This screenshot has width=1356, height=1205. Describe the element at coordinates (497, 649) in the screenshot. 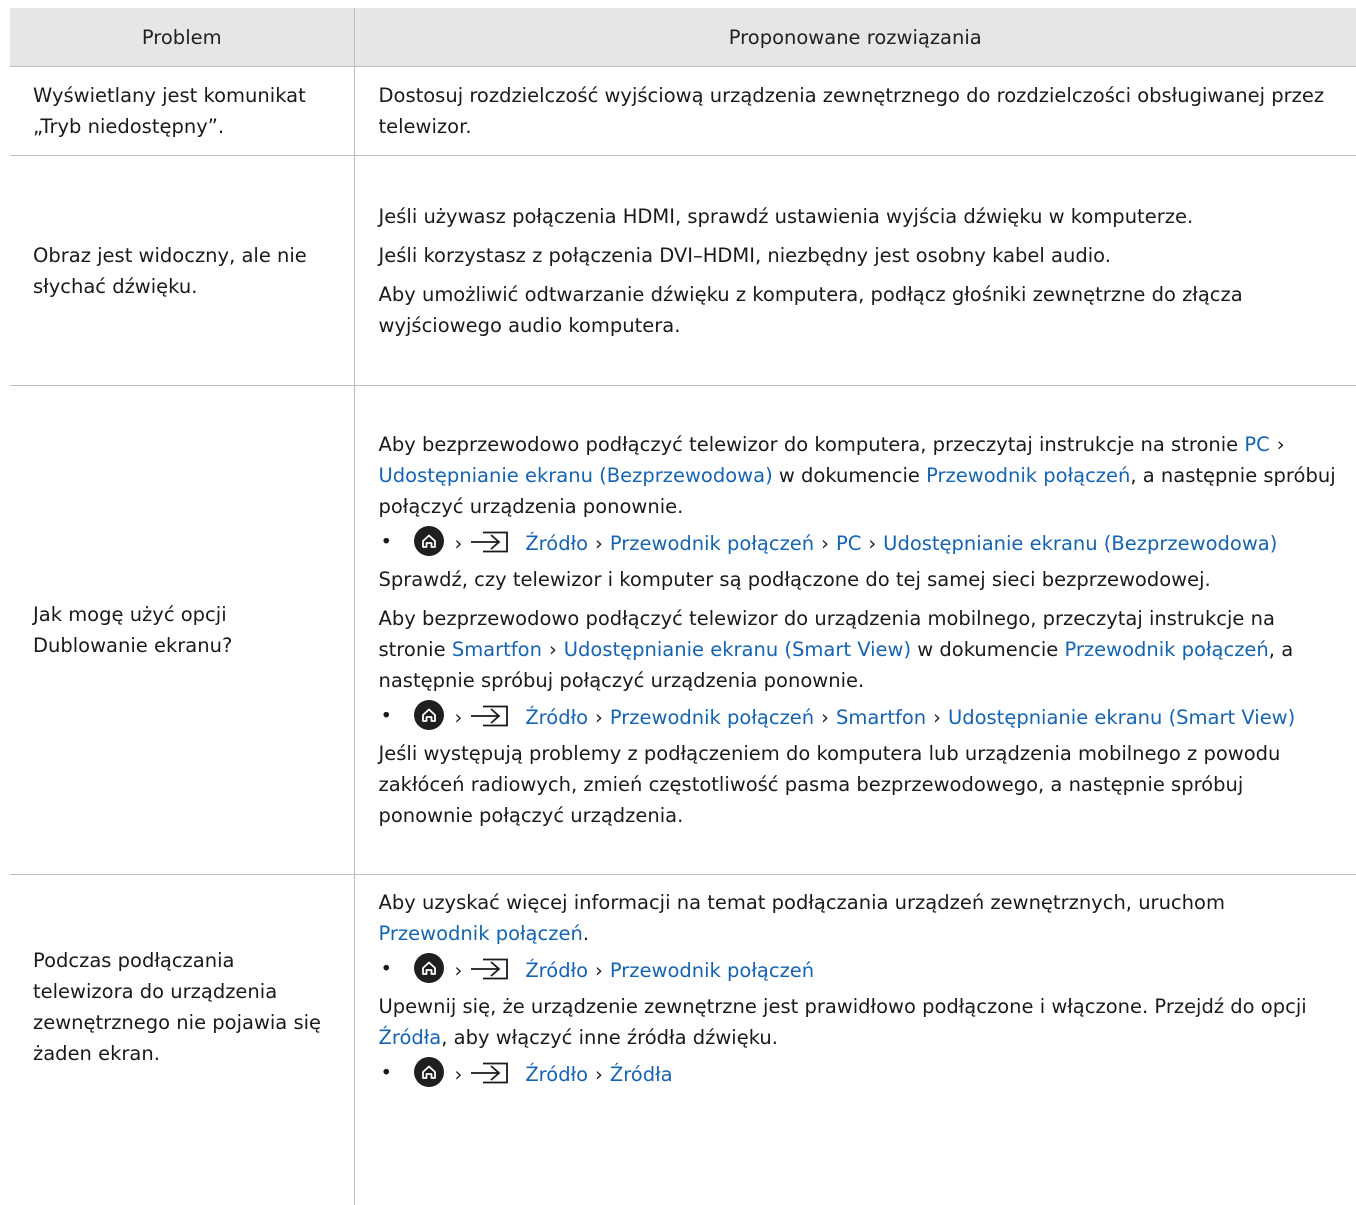

I see `link-smartphone: Smartfon` at that location.